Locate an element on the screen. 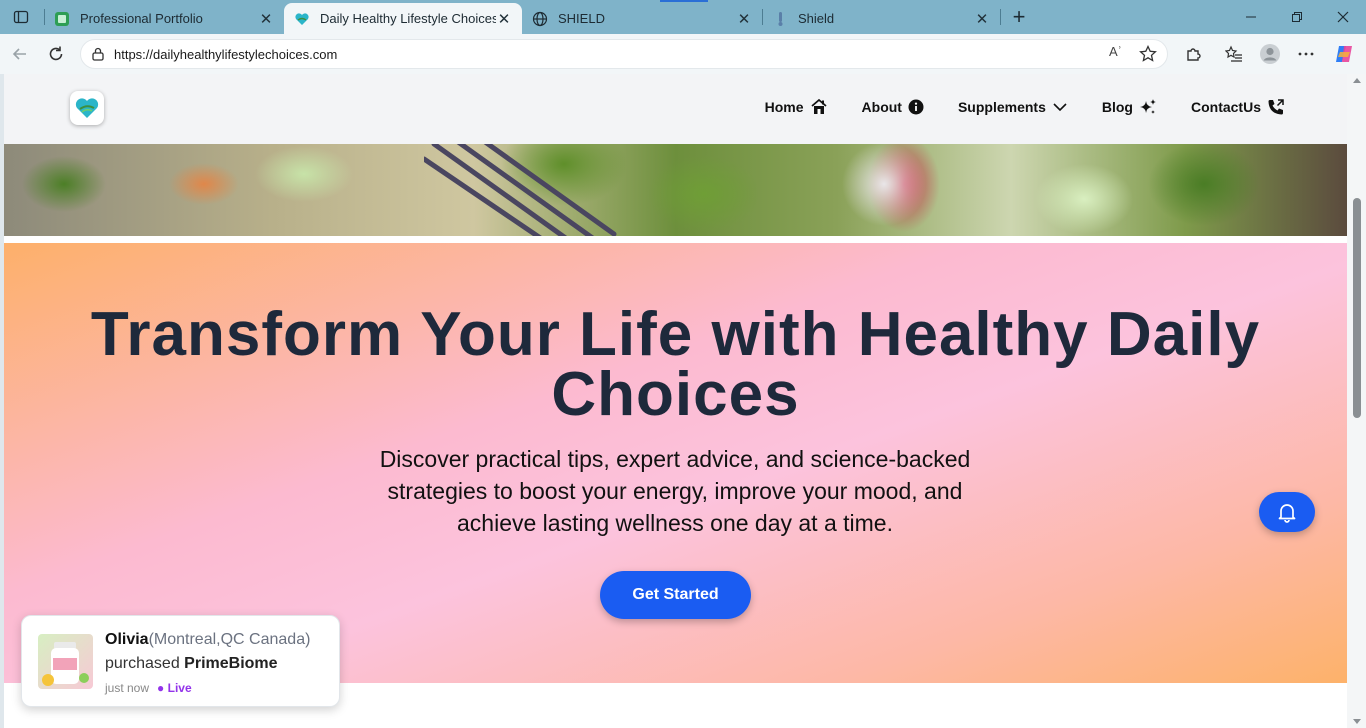  back-arrow-icon is located at coordinates (19, 54).